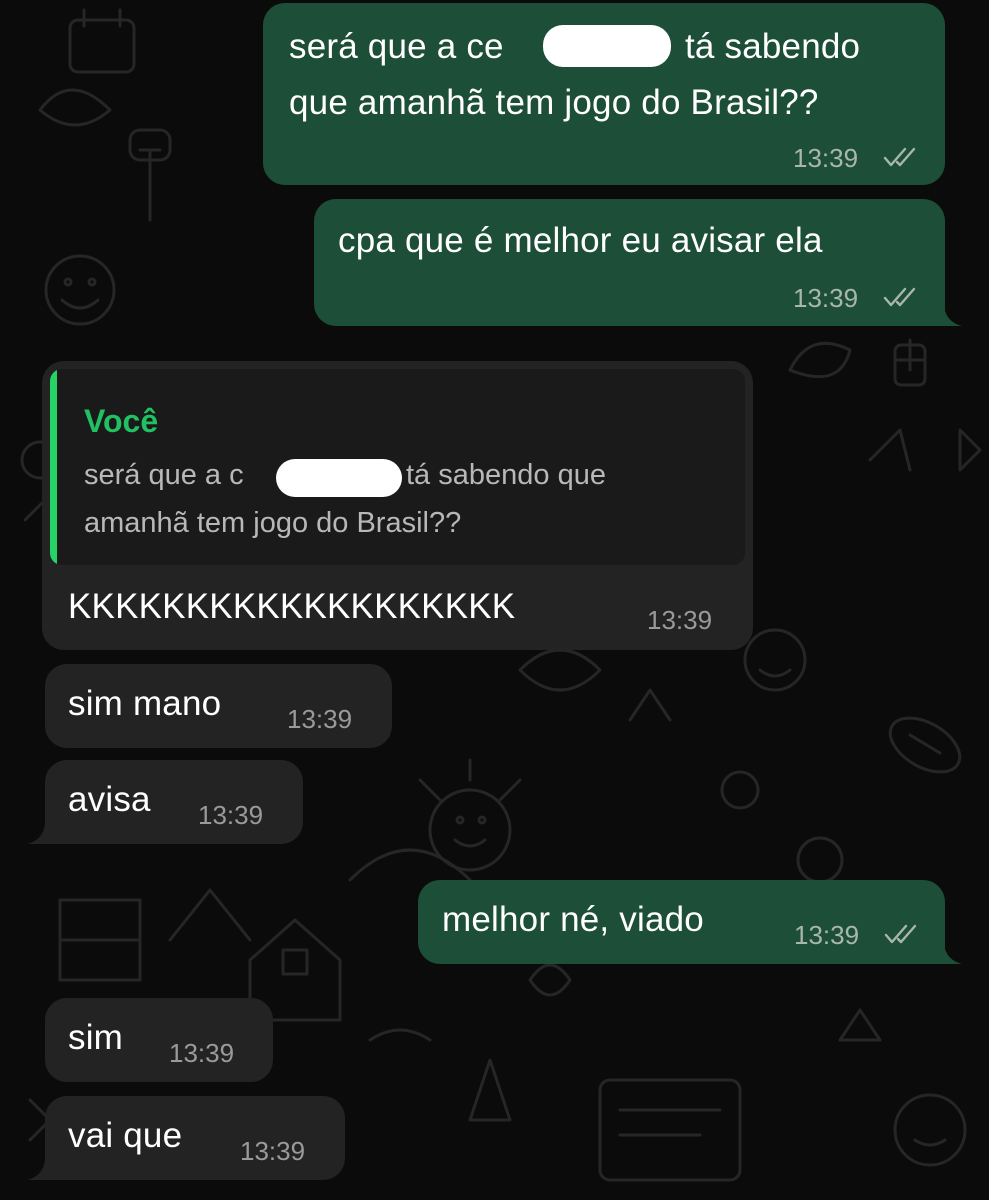 This screenshot has width=989, height=1200. What do you see at coordinates (121, 421) in the screenshot?
I see `quote-author: Você` at bounding box center [121, 421].